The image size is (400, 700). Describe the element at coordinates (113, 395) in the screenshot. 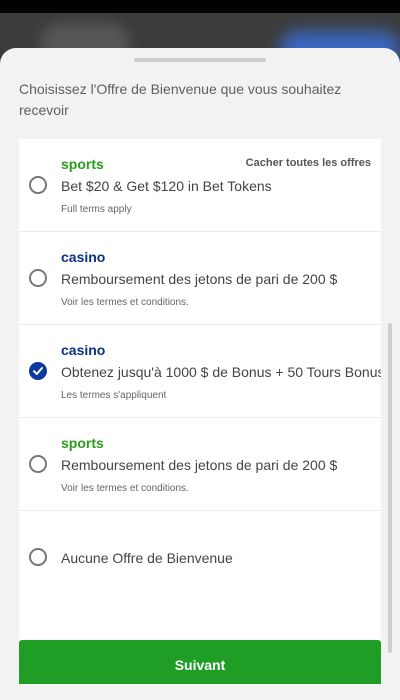

I see `offer-terms: Les termes s'appliquent` at that location.